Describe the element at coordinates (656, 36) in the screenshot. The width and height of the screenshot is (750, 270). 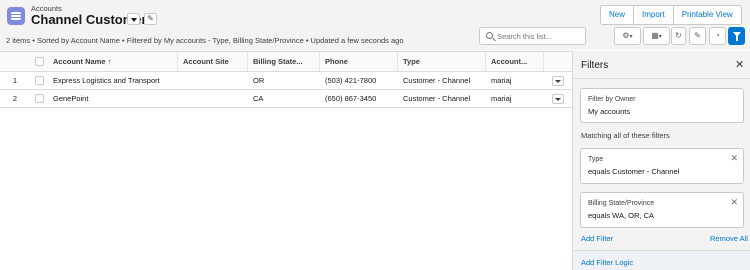
I see `display-as-table-icon: ▦▾` at that location.